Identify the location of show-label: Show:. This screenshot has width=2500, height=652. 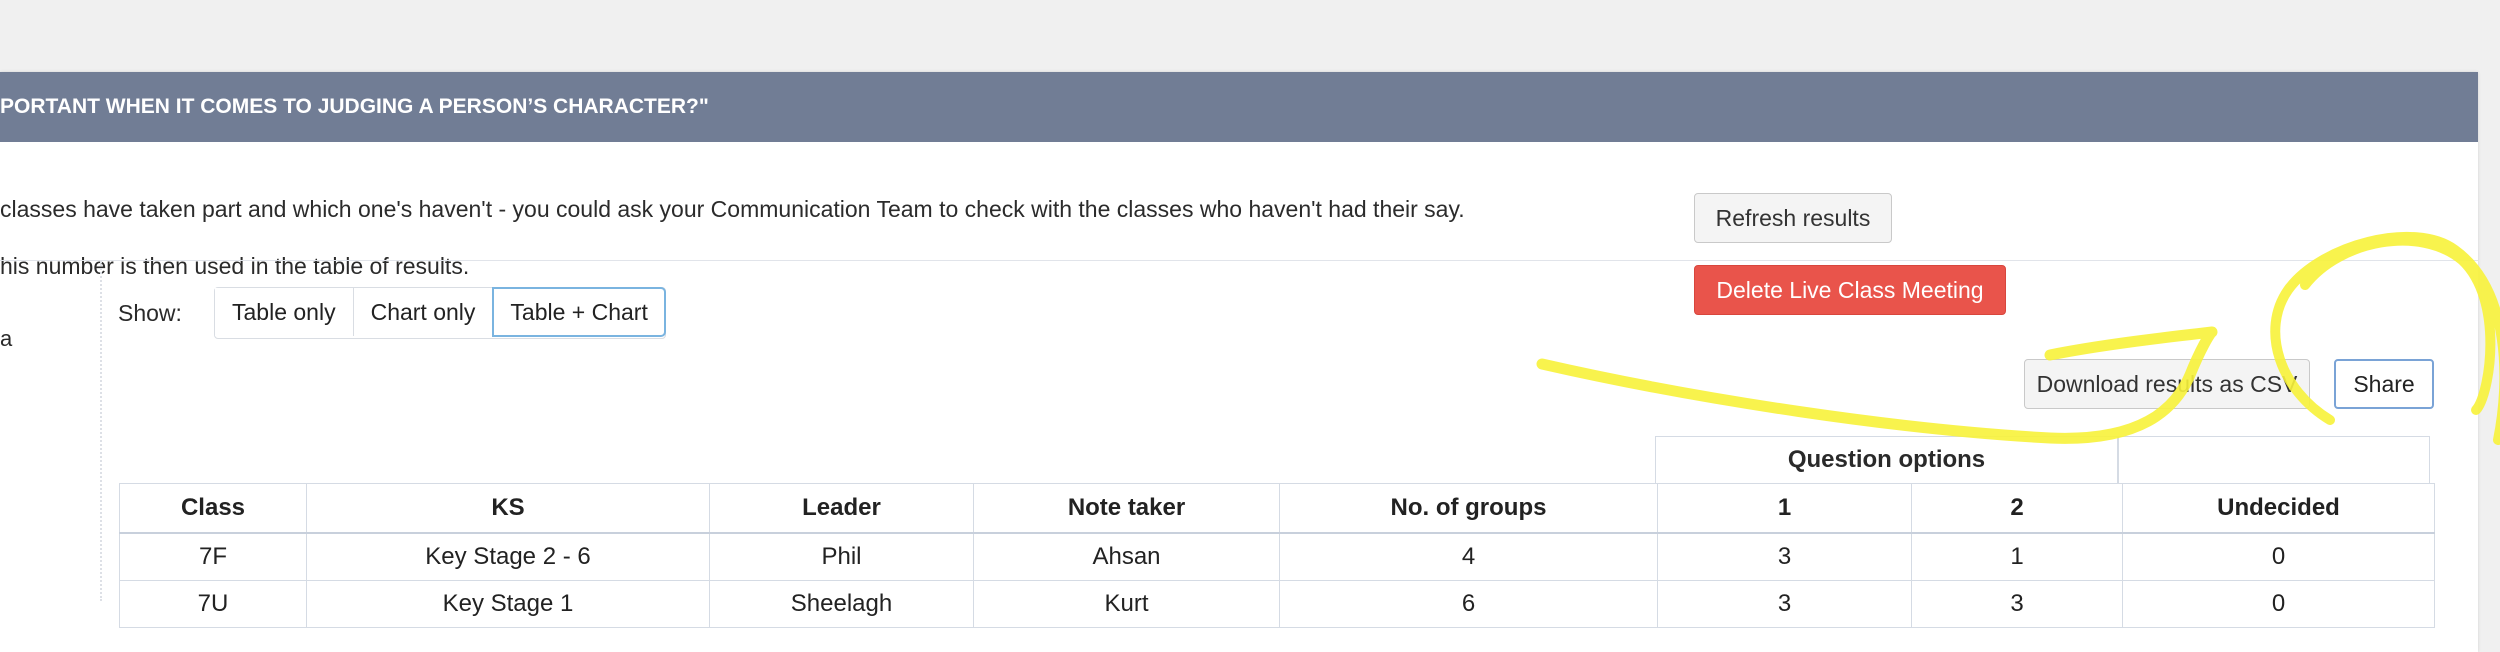
(150, 313).